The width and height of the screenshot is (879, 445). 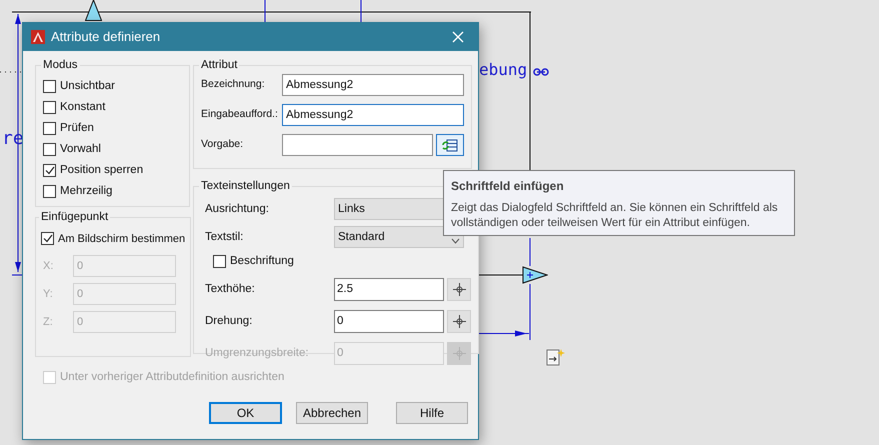 I want to click on field-label: Drehung:, so click(x=229, y=321).